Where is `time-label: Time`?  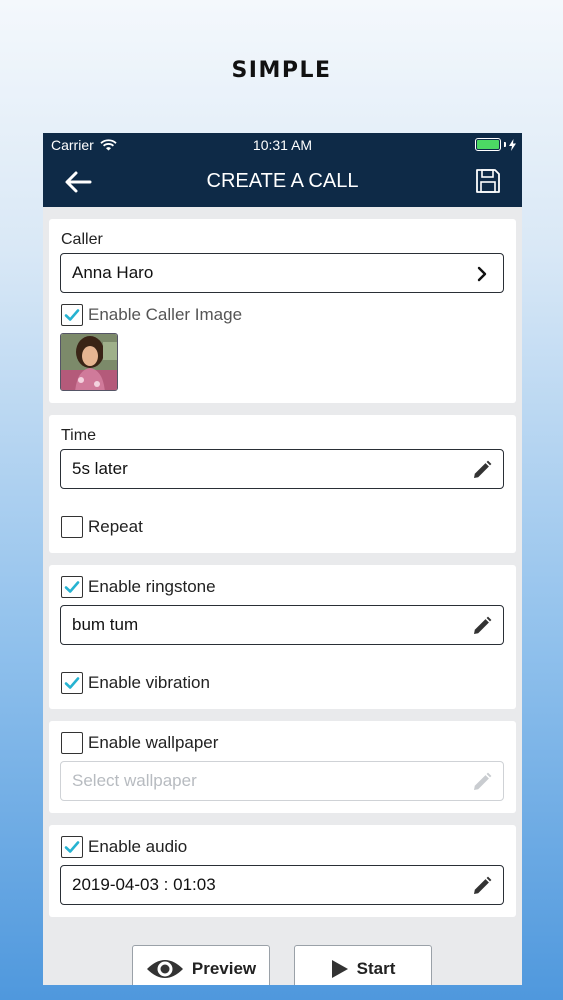
time-label: Time is located at coordinates (78, 435).